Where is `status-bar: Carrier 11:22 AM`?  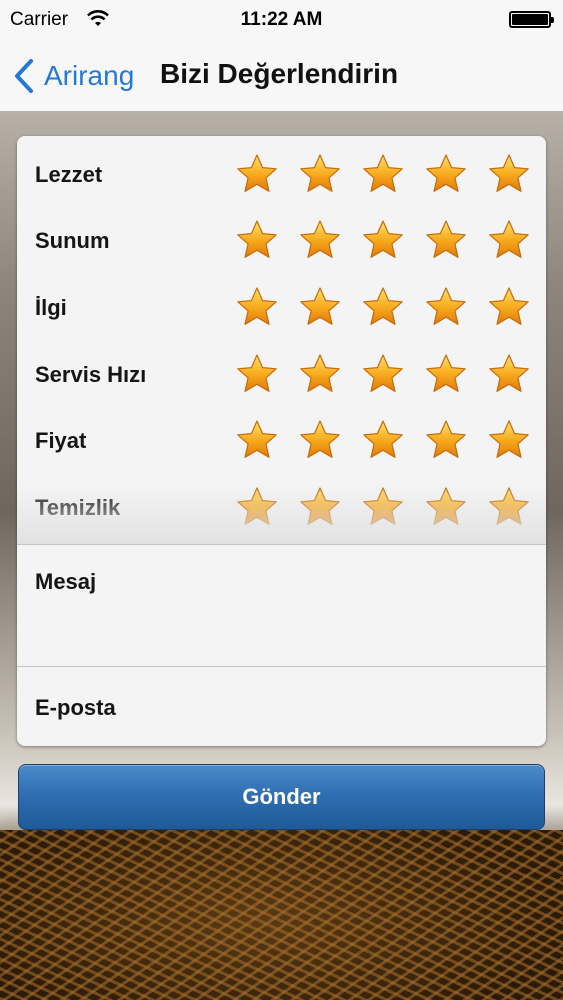
status-bar: Carrier 11:22 AM is located at coordinates (281, 20).